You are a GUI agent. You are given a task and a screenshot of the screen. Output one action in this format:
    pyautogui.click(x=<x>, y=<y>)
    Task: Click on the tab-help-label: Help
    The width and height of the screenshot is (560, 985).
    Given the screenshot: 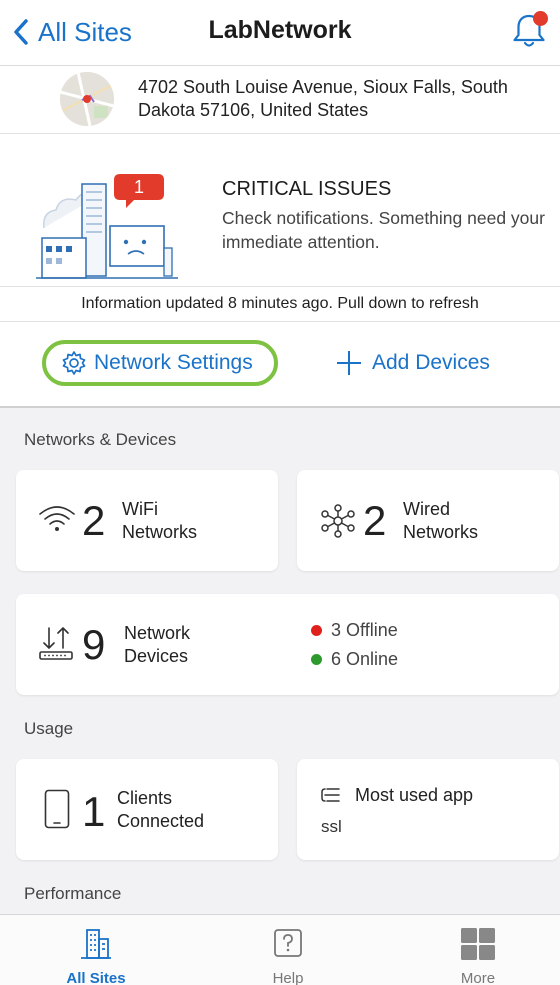 What is the action you would take?
    pyautogui.click(x=288, y=977)
    